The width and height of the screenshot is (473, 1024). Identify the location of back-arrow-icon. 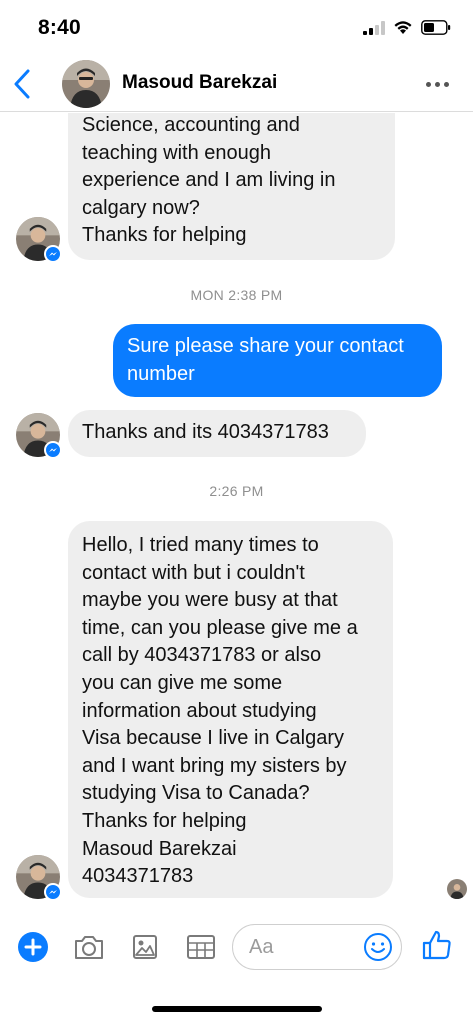
(22, 84).